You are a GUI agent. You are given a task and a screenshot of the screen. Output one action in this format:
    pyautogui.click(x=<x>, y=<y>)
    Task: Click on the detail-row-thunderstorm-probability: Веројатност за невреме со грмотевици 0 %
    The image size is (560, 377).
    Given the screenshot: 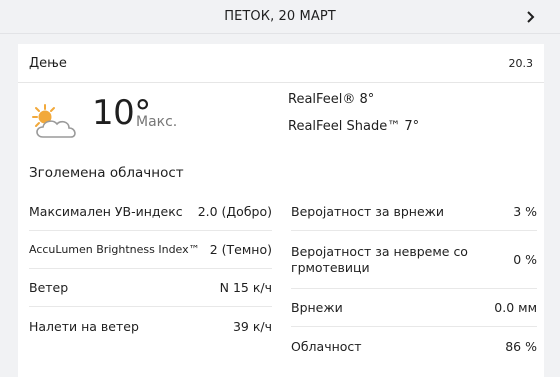 What is the action you would take?
    pyautogui.click(x=414, y=260)
    